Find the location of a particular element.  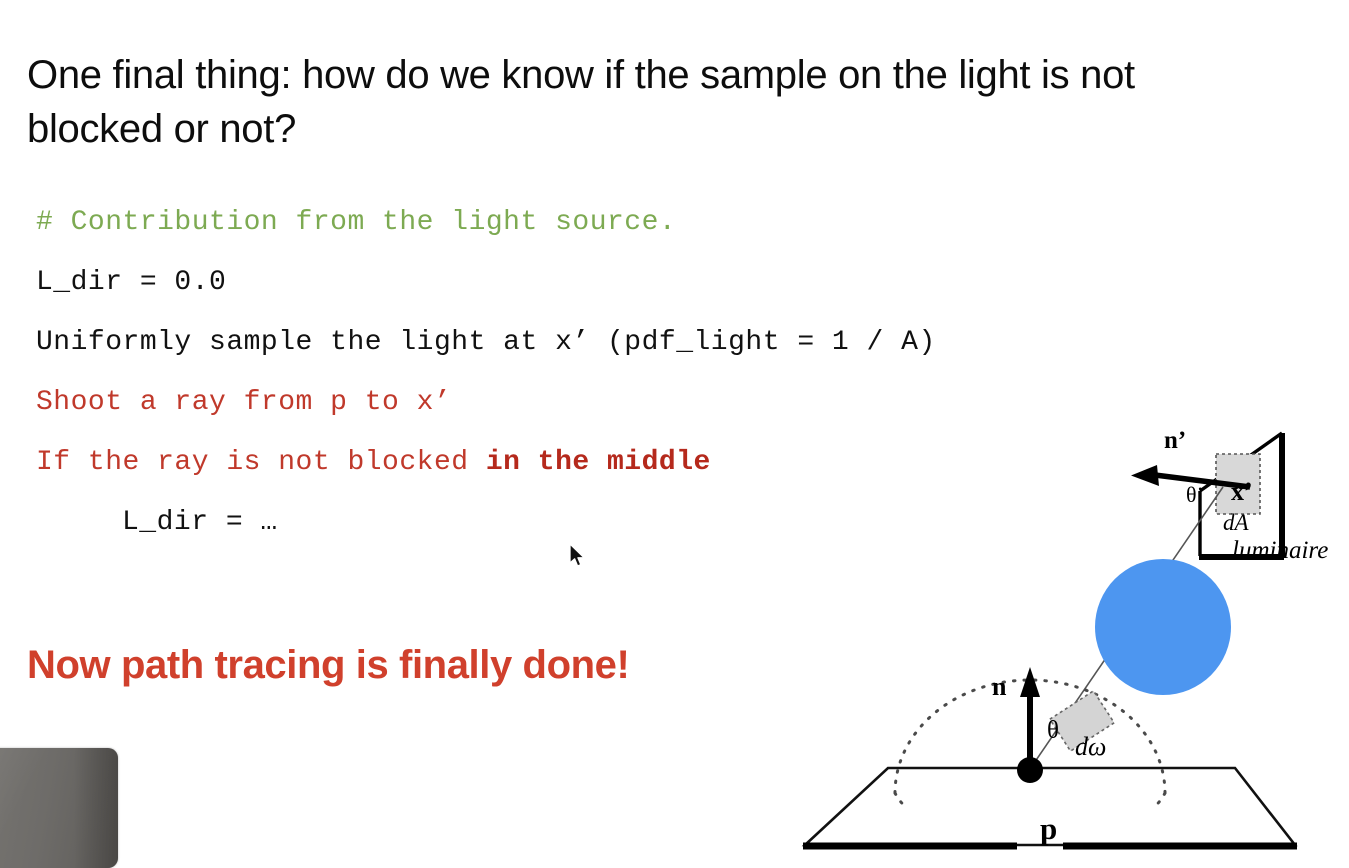

luminaire-dA-patch is located at coordinates (1238, 484).